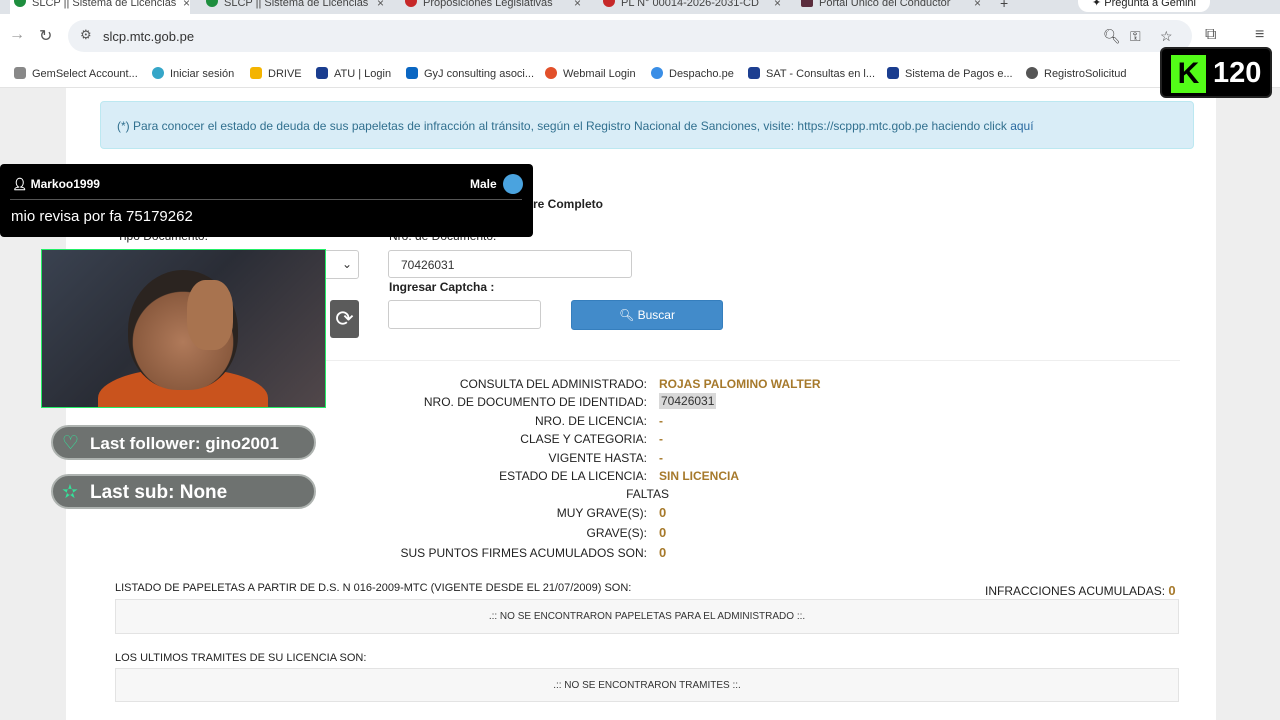 This screenshot has height=720, width=1280. Describe the element at coordinates (71, 443) in the screenshot. I see `heart-icon: ♡` at that location.